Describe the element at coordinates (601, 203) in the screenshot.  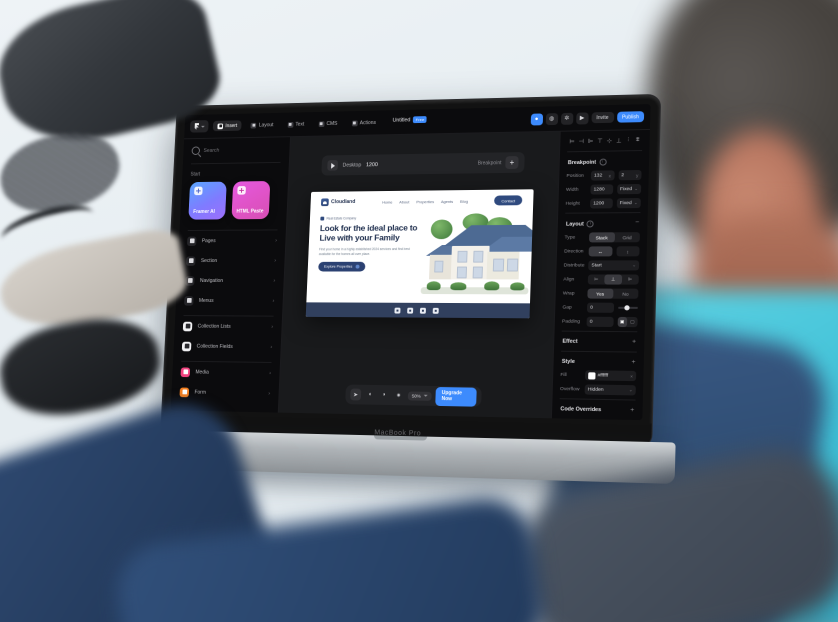
I see `height-field: 1200` at that location.